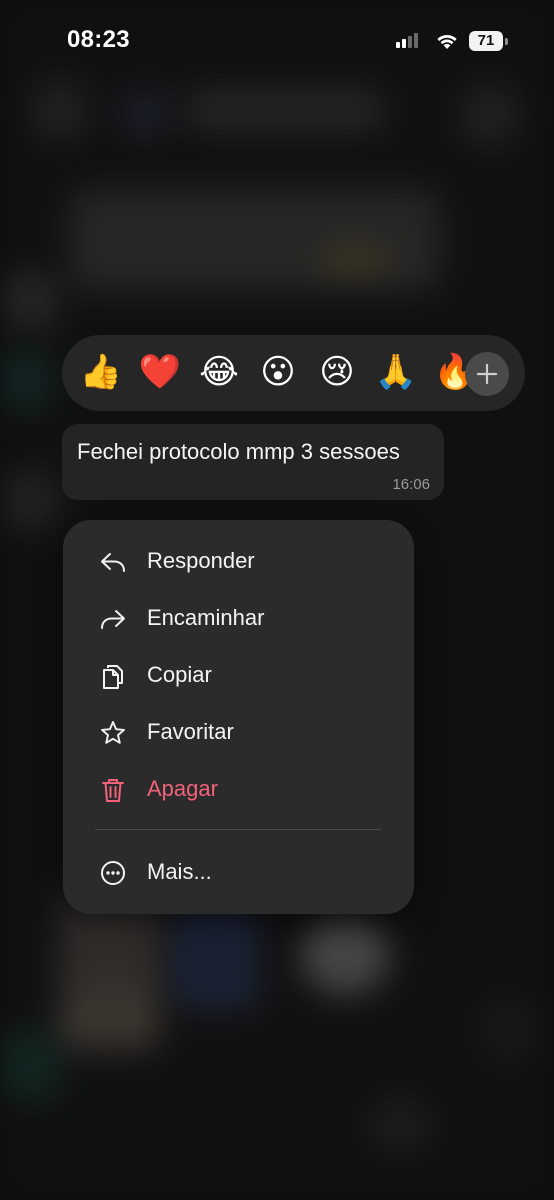 This screenshot has height=1200, width=554. What do you see at coordinates (238, 790) in the screenshot?
I see `menu-item-delete: Apagar` at bounding box center [238, 790].